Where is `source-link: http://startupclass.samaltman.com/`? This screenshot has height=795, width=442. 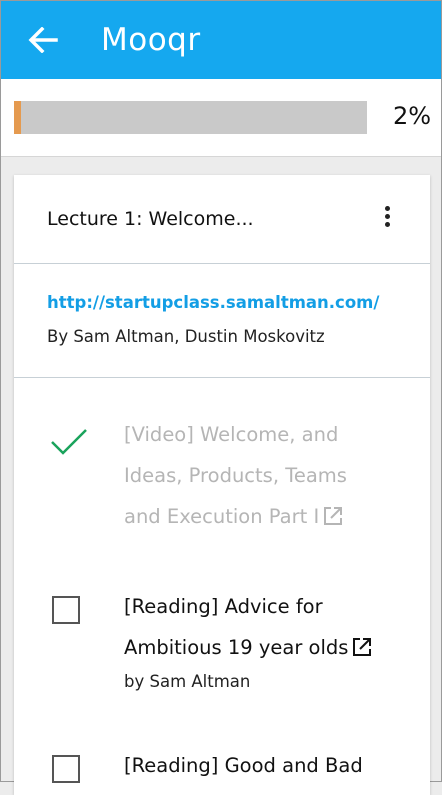 source-link: http://startupclass.samaltman.com/ is located at coordinates (213, 302).